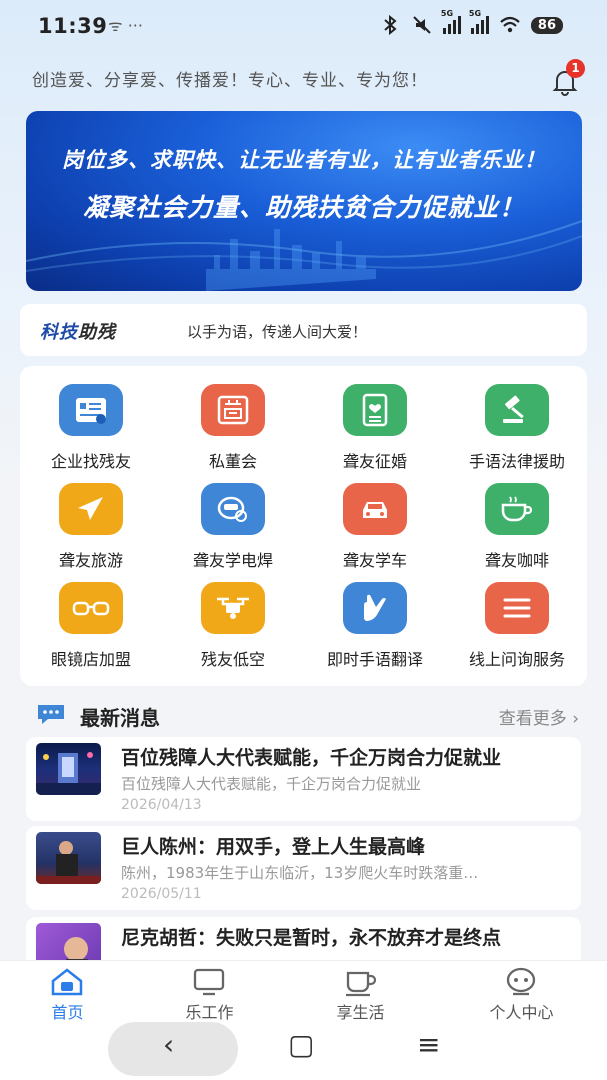 The width and height of the screenshot is (607, 1080). What do you see at coordinates (422, 25) in the screenshot?
I see `mute-icon` at bounding box center [422, 25].